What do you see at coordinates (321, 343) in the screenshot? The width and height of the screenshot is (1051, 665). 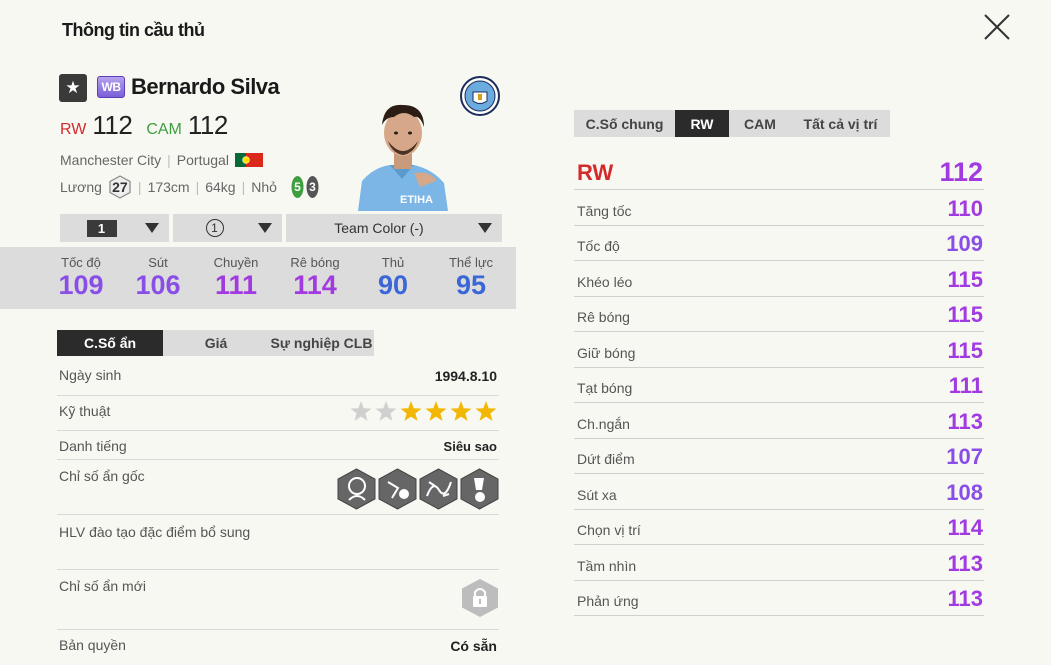 I see `tab-club-career: Sự nghiệp CLB` at bounding box center [321, 343].